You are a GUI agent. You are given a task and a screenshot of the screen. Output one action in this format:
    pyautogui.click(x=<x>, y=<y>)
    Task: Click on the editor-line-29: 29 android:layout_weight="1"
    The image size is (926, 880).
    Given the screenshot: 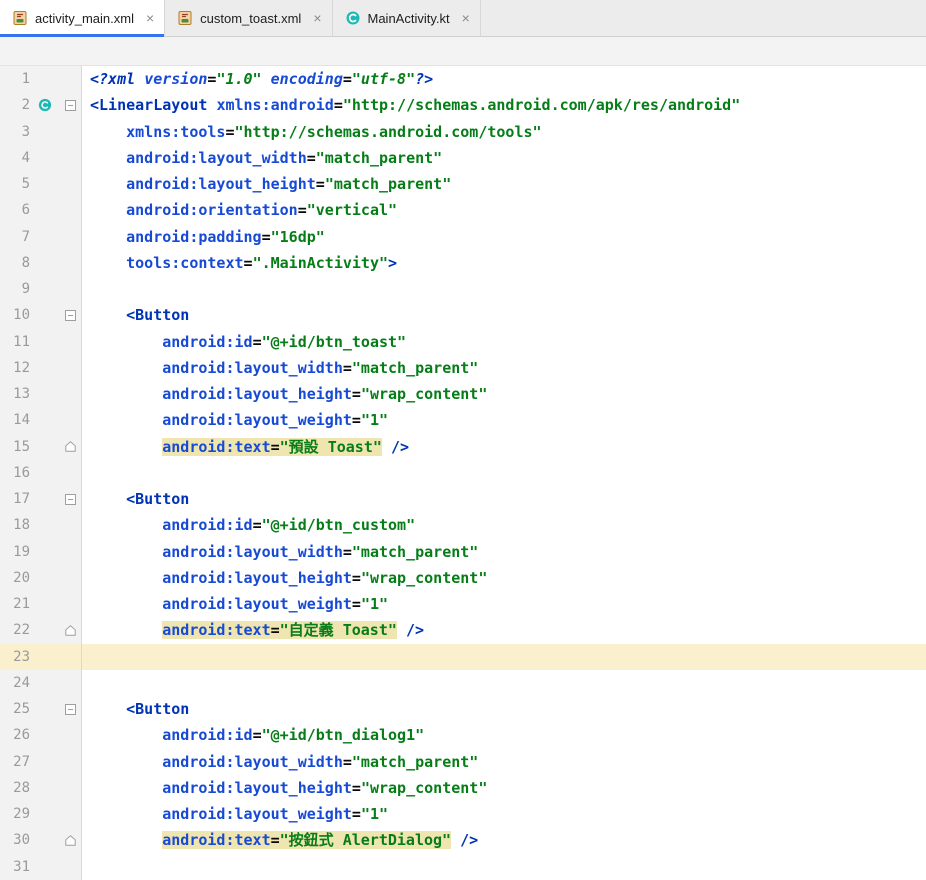 What is the action you would take?
    pyautogui.click(x=463, y=814)
    